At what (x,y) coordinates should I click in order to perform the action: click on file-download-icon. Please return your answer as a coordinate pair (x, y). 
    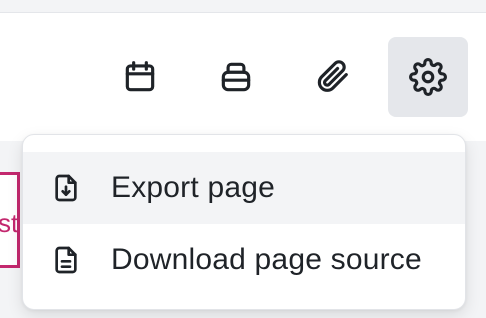
    Looking at the image, I should click on (66, 188).